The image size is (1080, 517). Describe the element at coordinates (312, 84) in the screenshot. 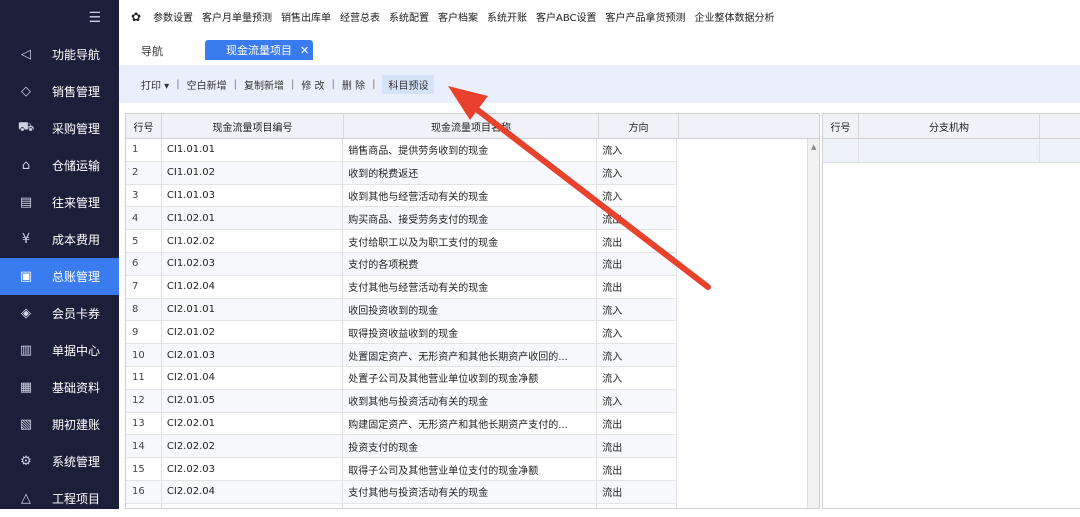

I see `edit-button: 修 改` at that location.